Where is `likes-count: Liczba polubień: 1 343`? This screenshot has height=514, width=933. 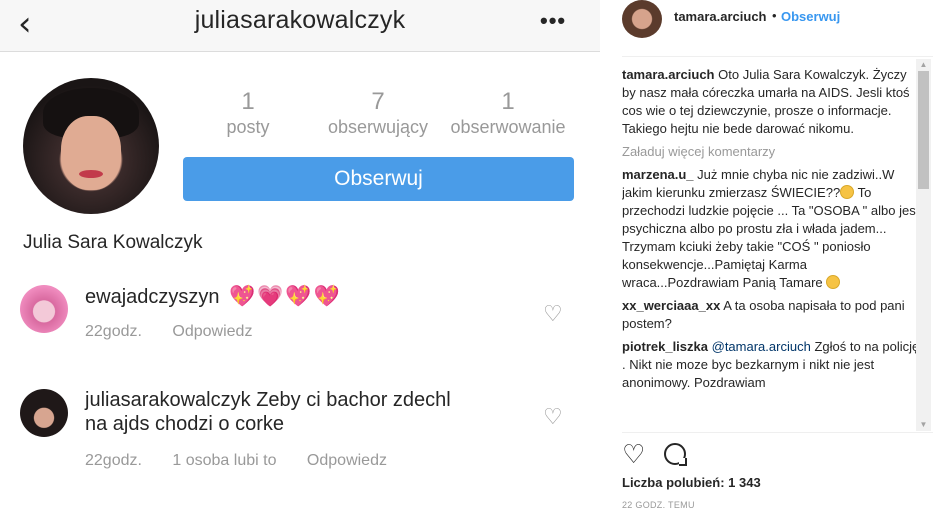 likes-count: Liczba polubień: 1 343 is located at coordinates (691, 482).